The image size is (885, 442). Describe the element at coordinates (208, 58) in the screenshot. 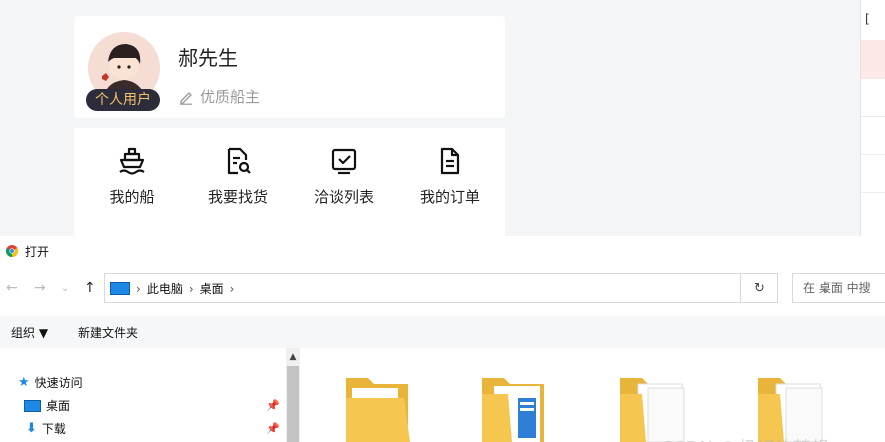

I see `user-name: 郝先生` at that location.